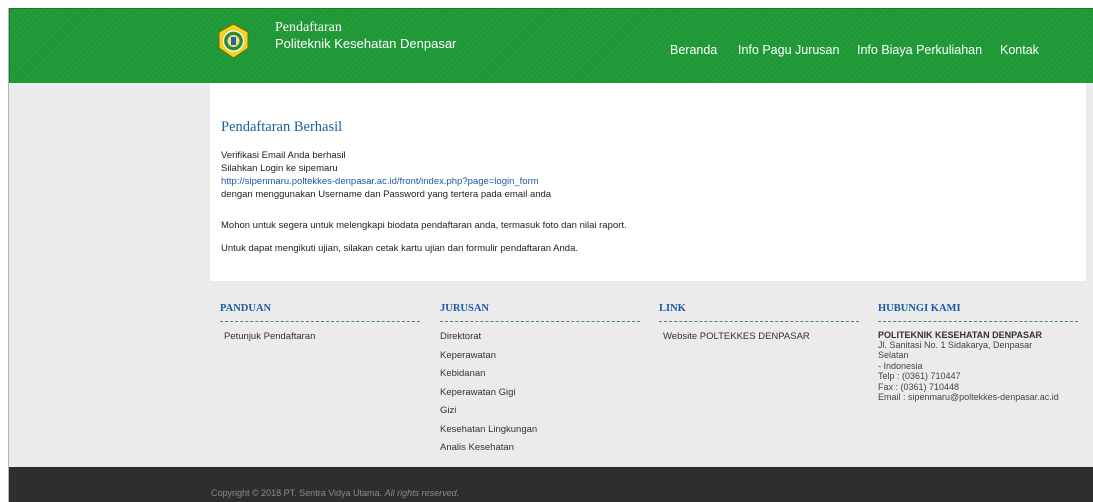 The height and width of the screenshot is (502, 1093). I want to click on login-instruction: Silahkan Login ke sipemaru, so click(279, 168).